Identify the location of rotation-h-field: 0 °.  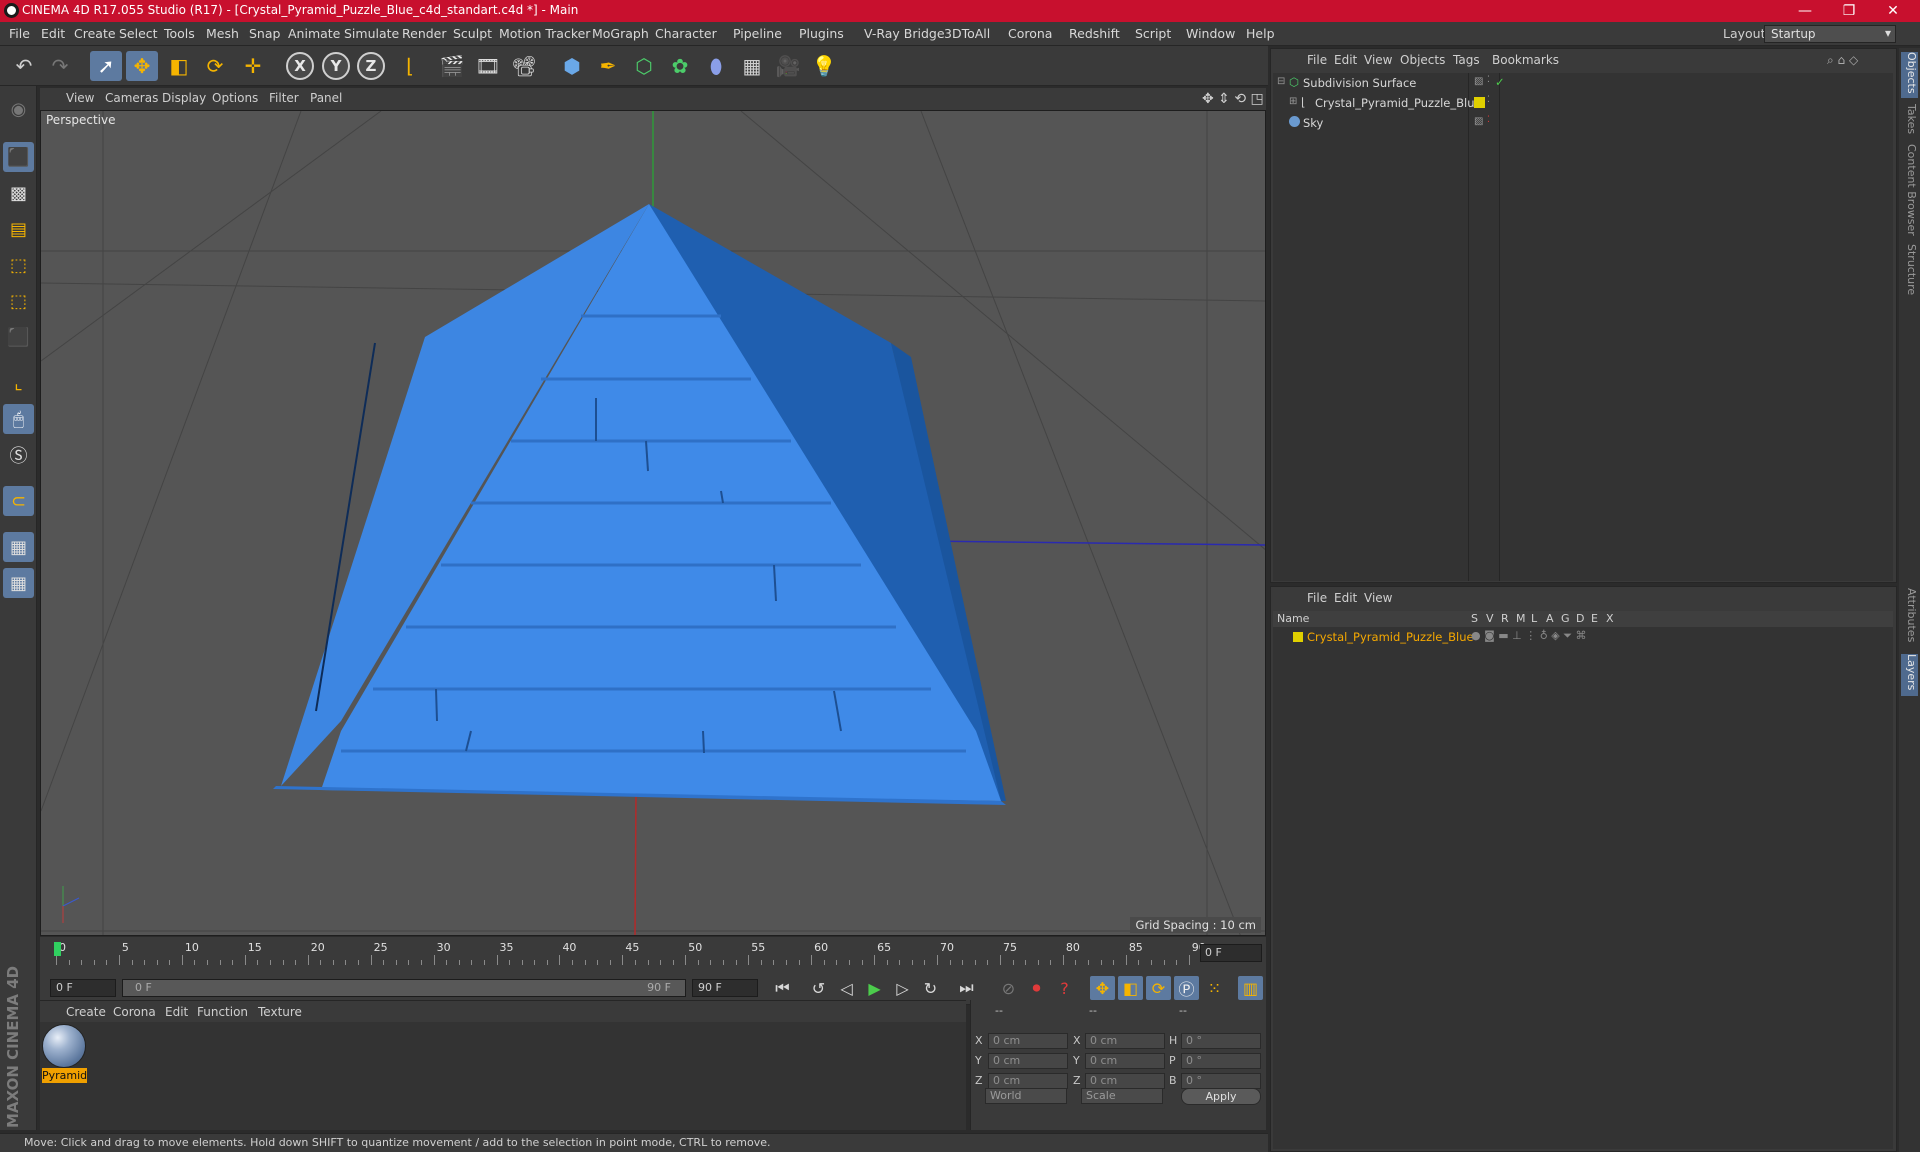
(1221, 1041).